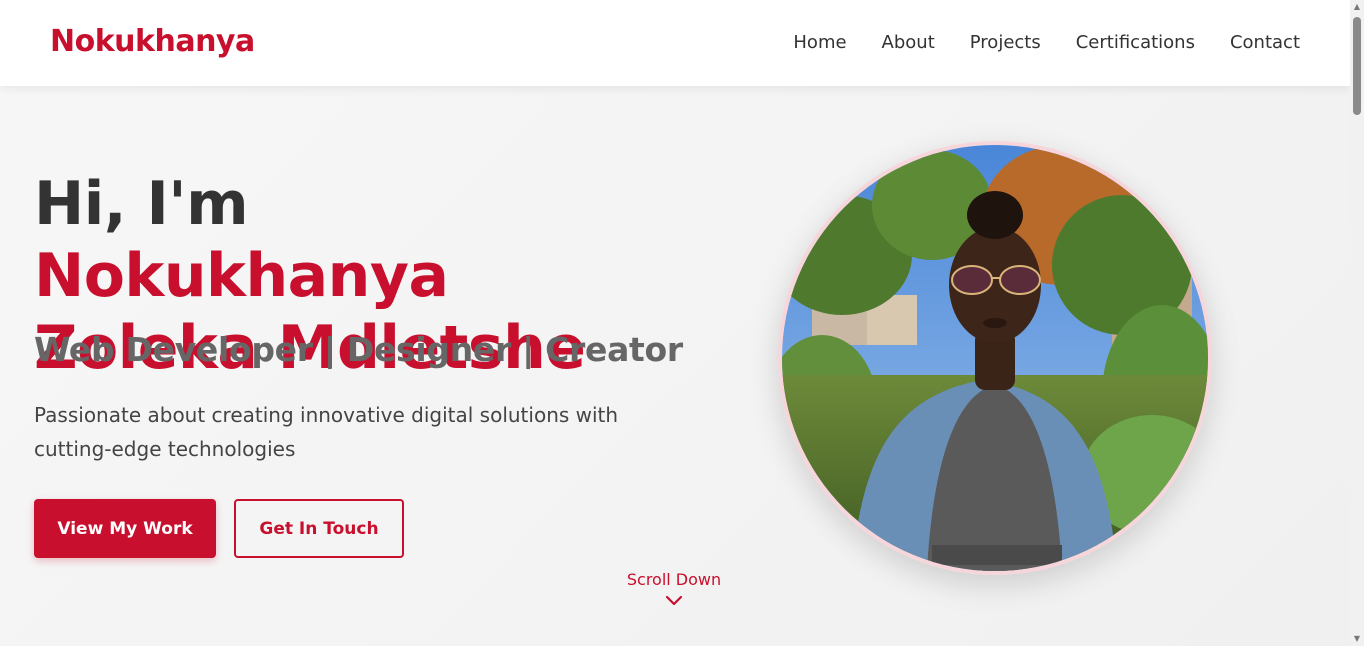  What do you see at coordinates (1357, 66) in the screenshot?
I see `scrollbar-thumb` at bounding box center [1357, 66].